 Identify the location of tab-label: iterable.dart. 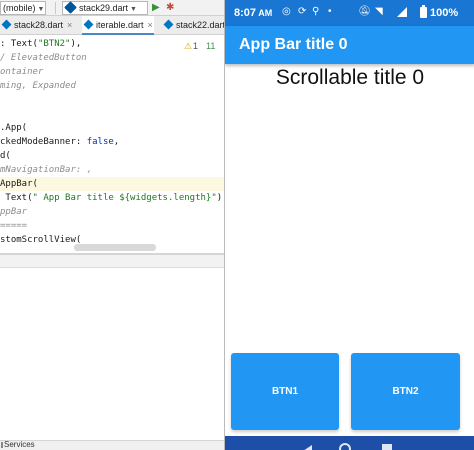
(120, 25).